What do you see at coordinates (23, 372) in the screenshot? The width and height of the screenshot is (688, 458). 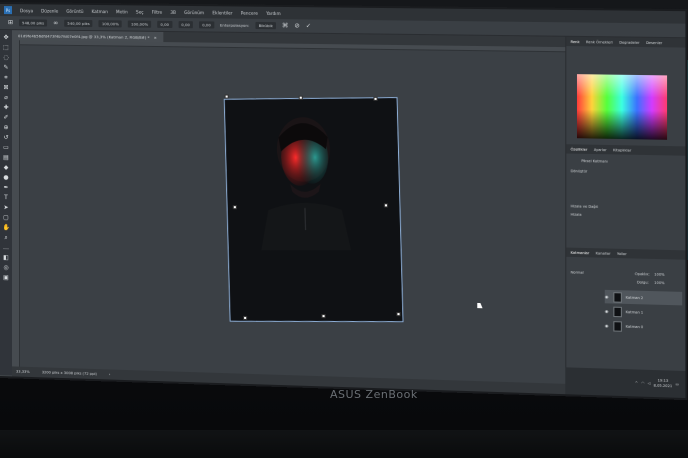 I see `zoom-level: 33,33%` at bounding box center [23, 372].